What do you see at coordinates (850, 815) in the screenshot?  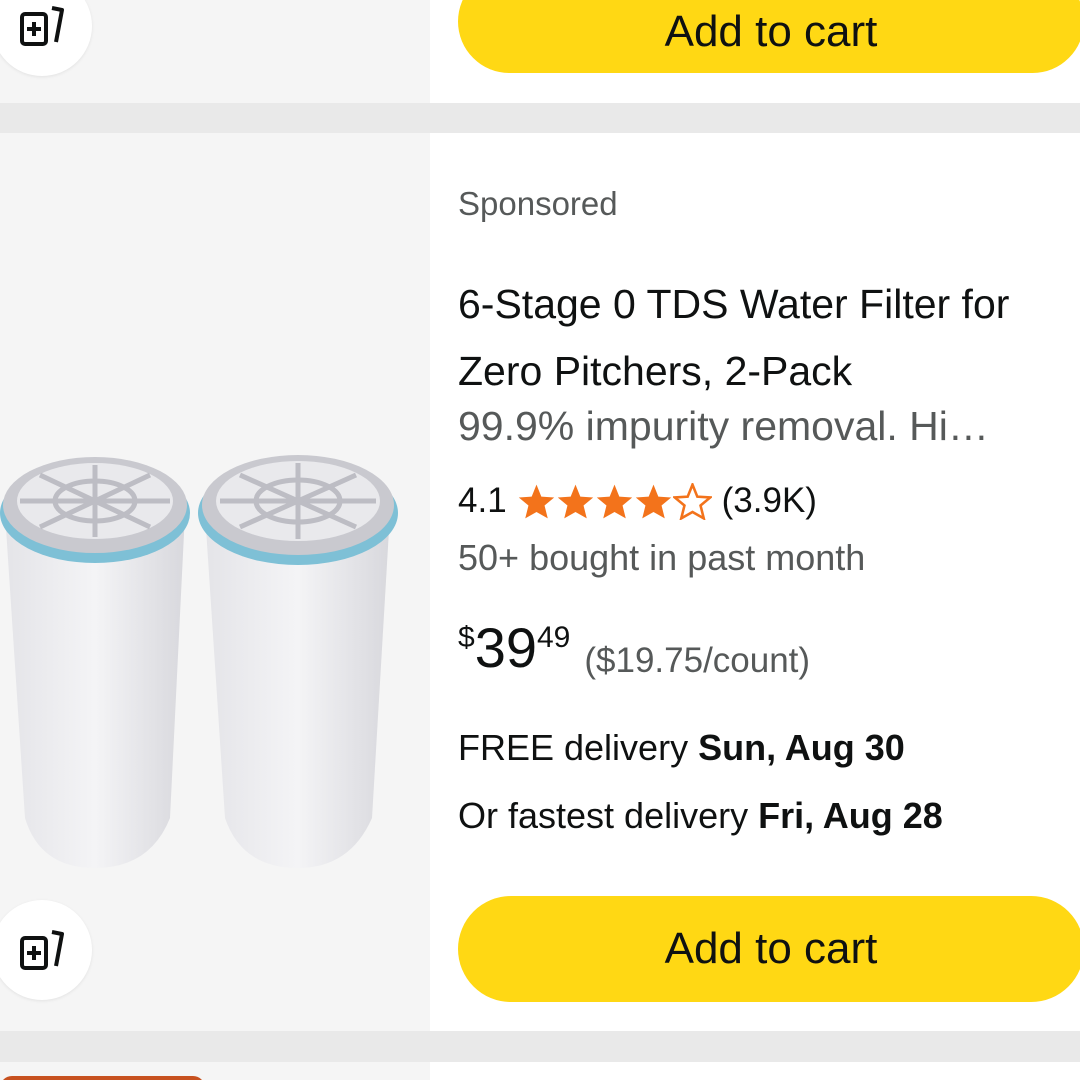 I see `fastest-delivery-date: Fri, Aug 28` at bounding box center [850, 815].